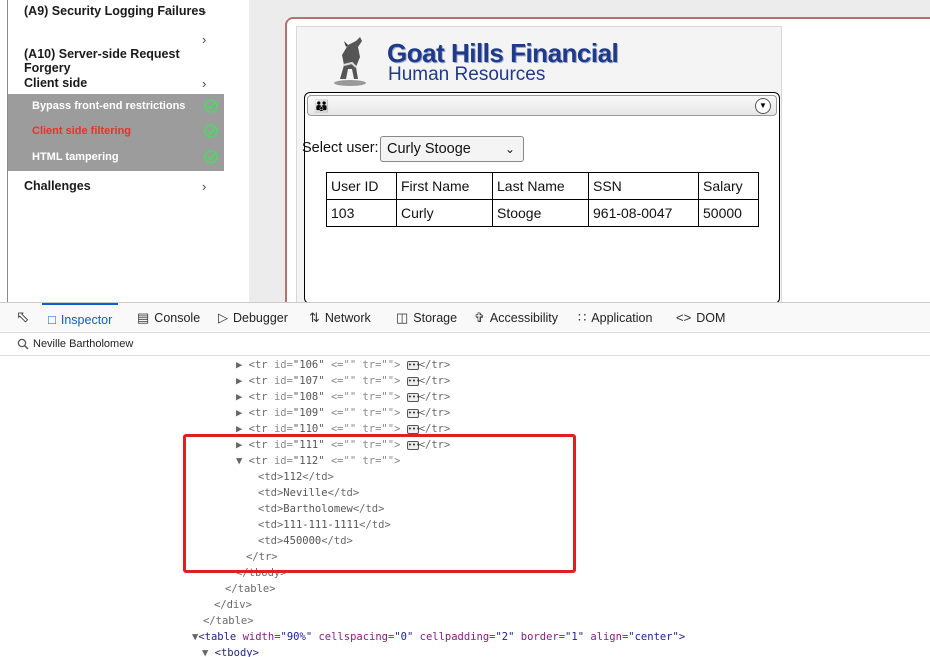  I want to click on tab-label: Inspector, so click(86, 320).